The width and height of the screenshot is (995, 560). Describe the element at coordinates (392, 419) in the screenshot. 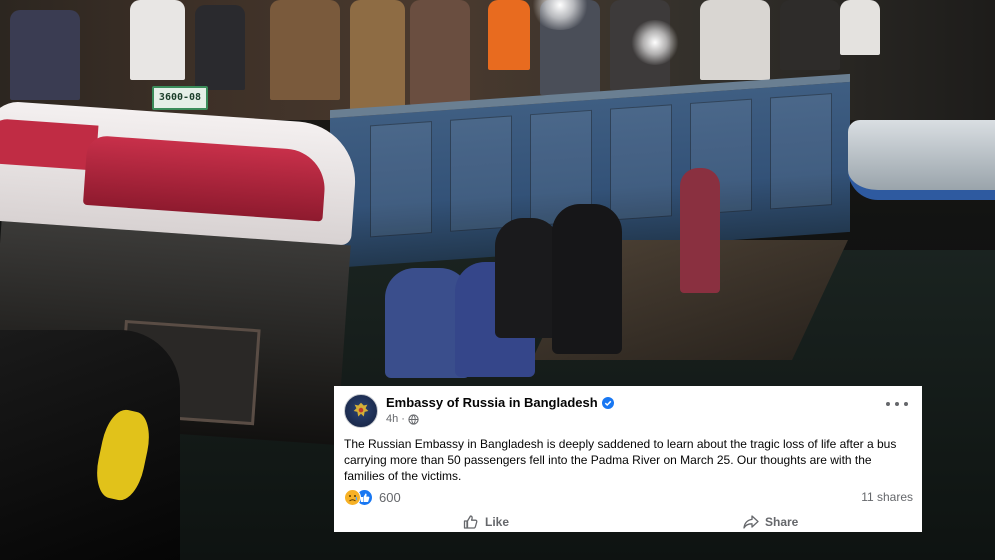

I see `post-timestamp: 4h` at that location.